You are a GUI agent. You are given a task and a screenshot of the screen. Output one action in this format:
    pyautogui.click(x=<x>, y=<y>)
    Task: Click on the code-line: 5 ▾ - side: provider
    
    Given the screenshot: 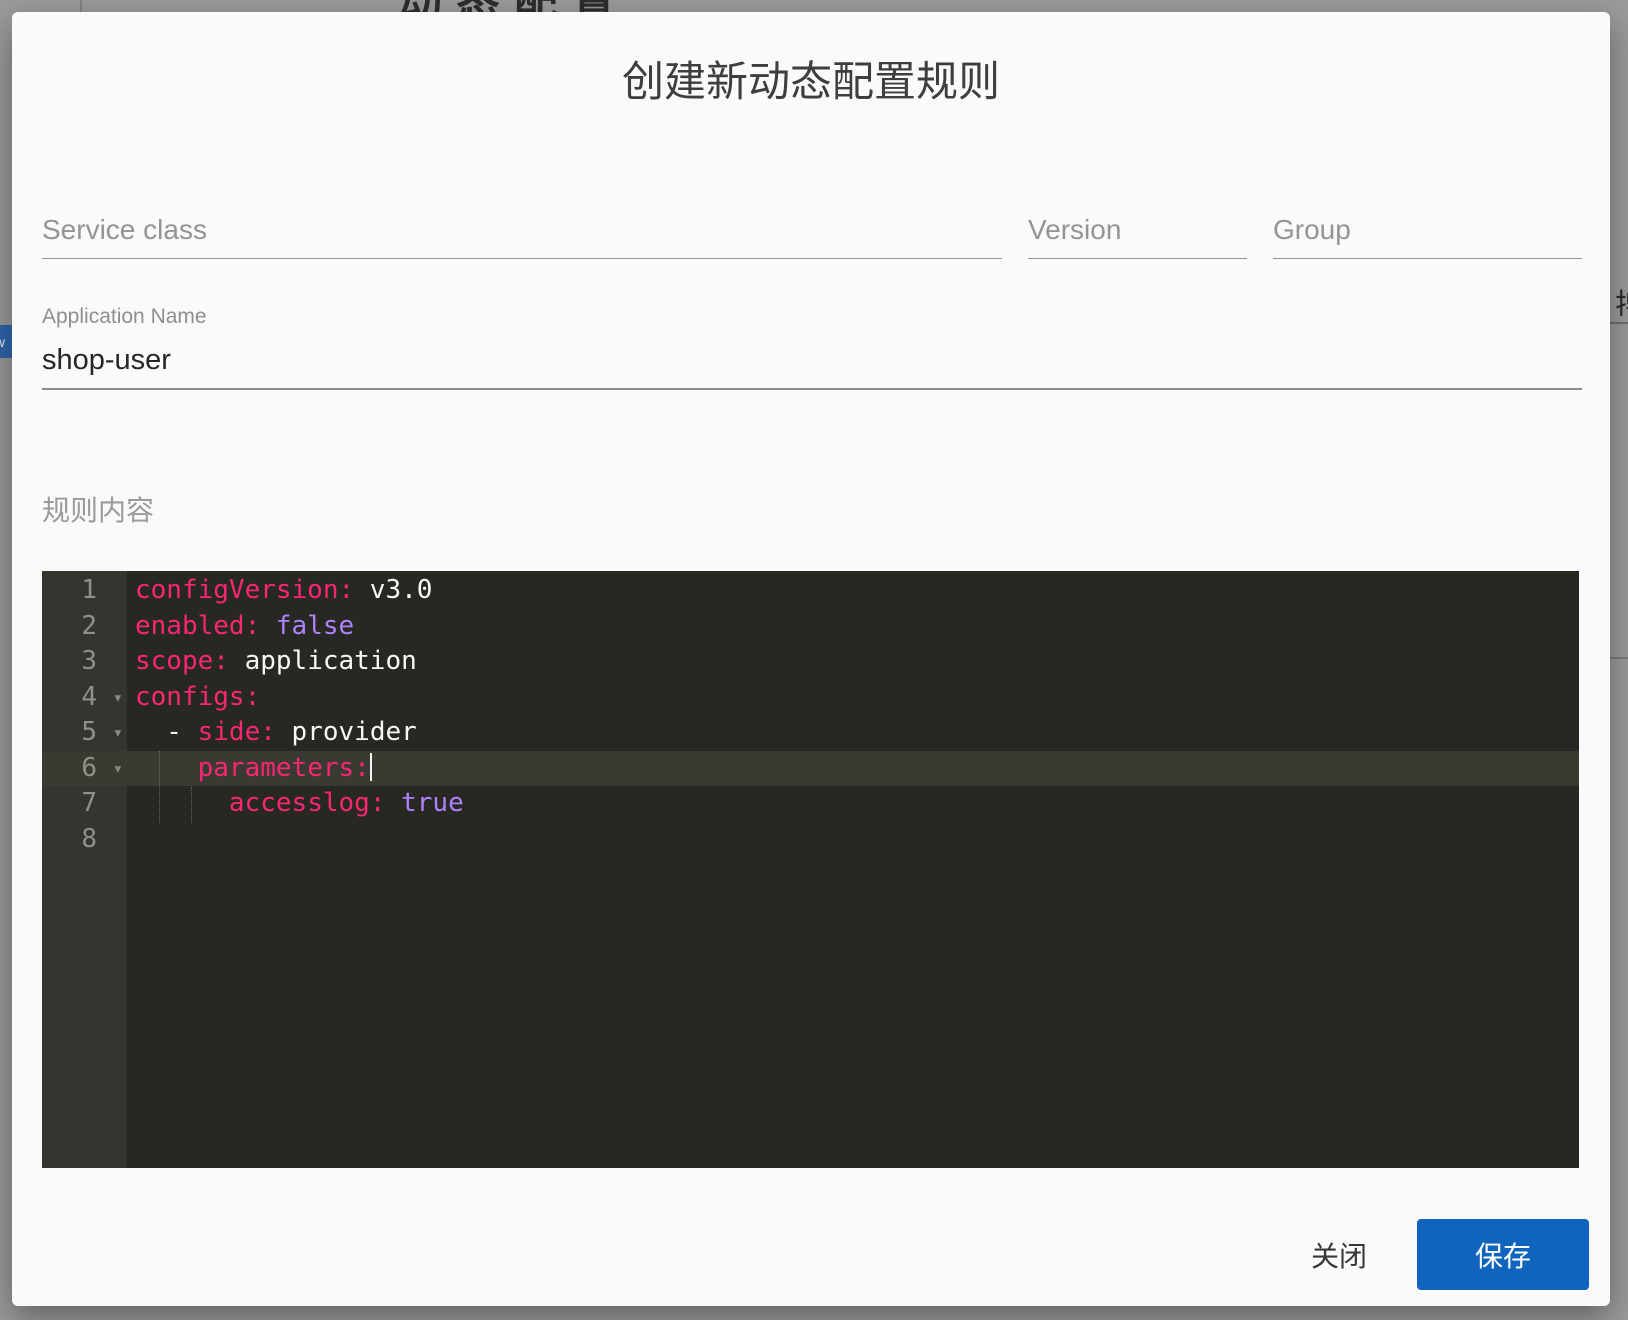 What is the action you would take?
    pyautogui.click(x=810, y=733)
    